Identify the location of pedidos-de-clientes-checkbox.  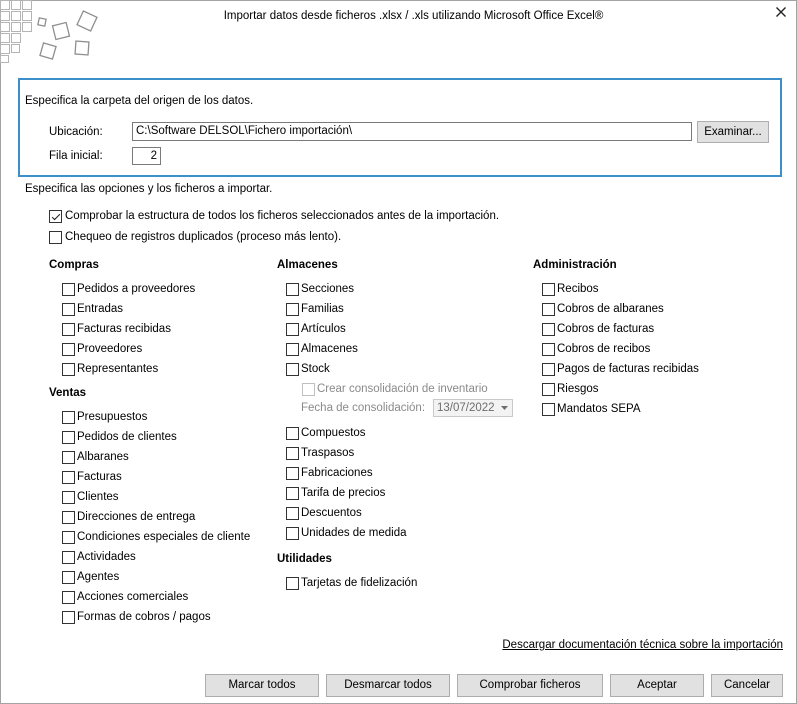
(68, 437).